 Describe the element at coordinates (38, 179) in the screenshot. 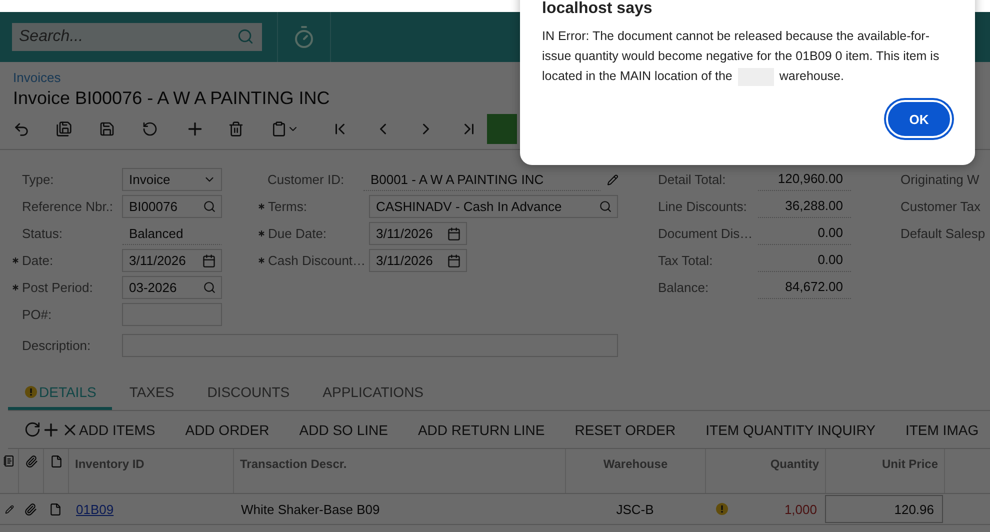

I see `field-label: Type:` at that location.